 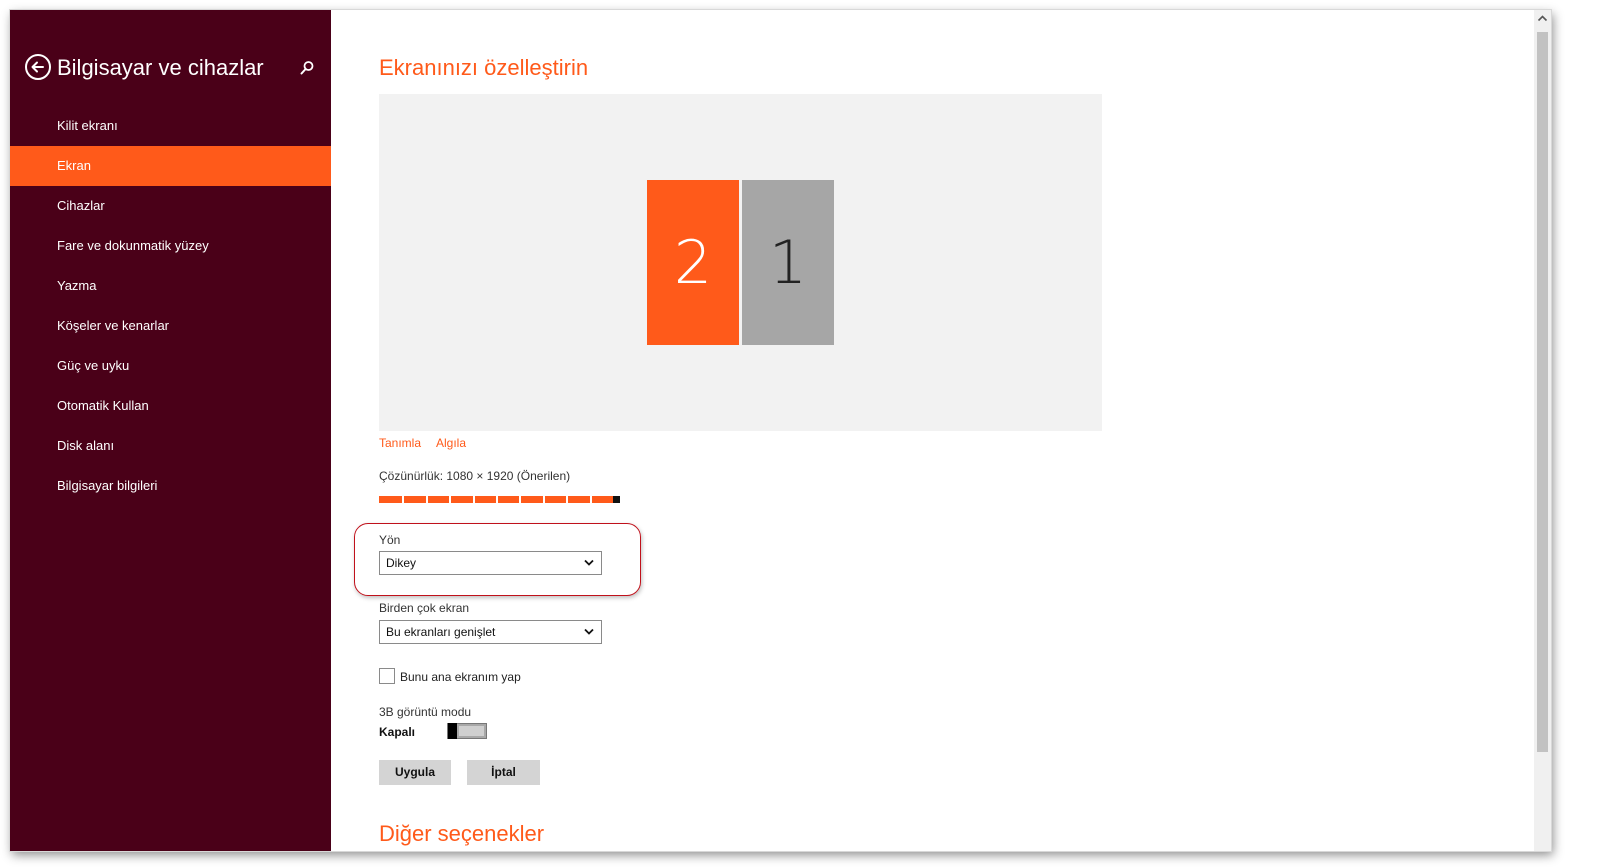 I want to click on sidebar-item-disk-space: Disk alanı, so click(x=170, y=446).